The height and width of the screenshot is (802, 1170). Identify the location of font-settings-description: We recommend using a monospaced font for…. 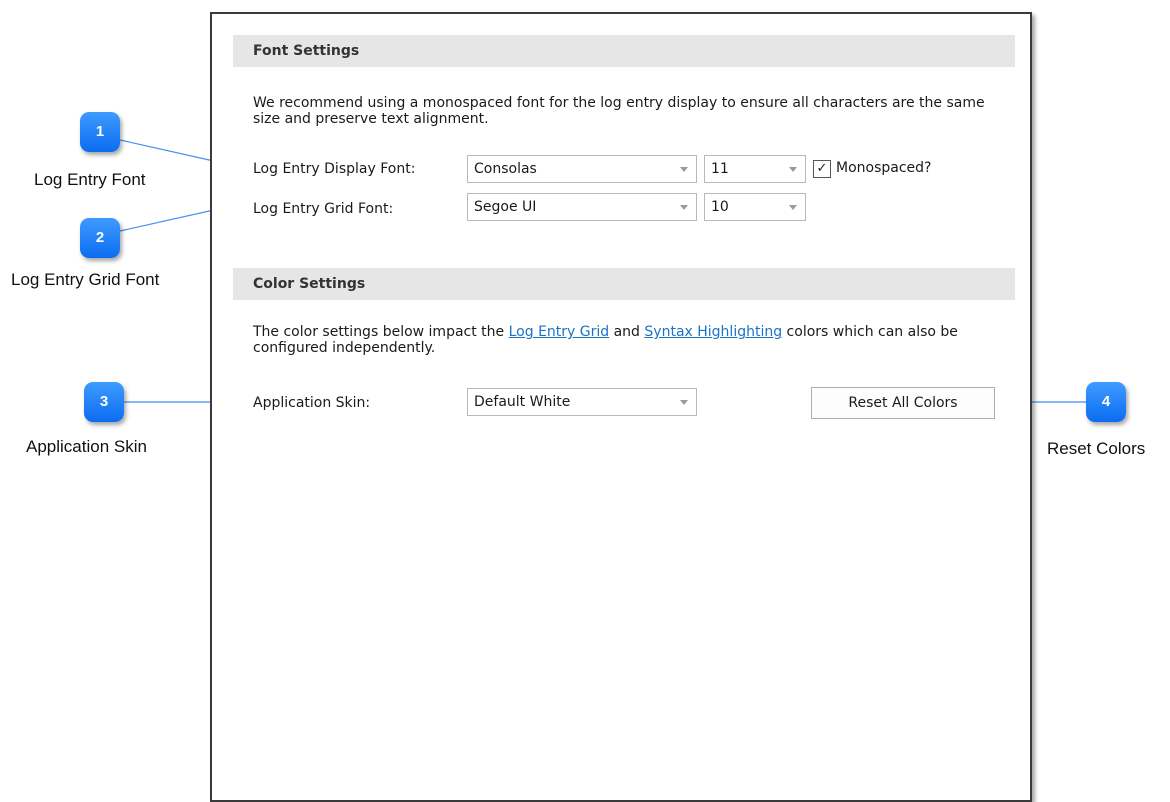
(619, 111).